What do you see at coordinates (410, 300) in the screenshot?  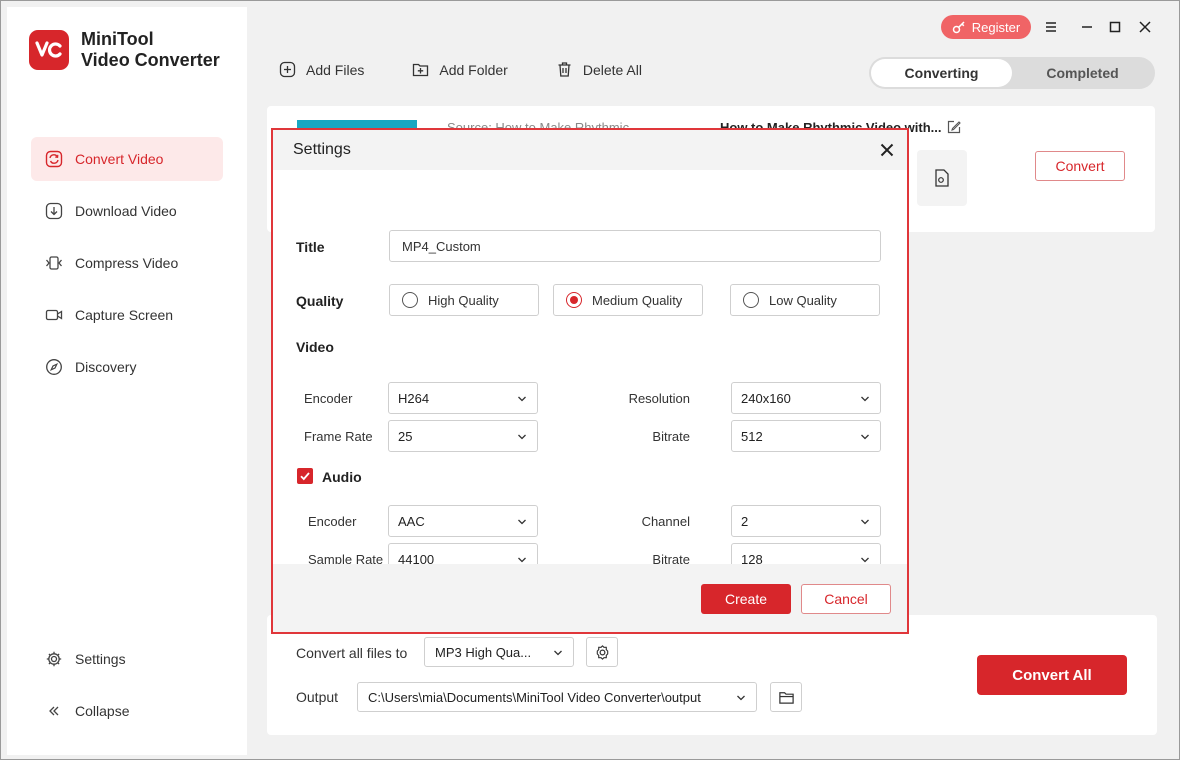 I see `radio-unselected` at bounding box center [410, 300].